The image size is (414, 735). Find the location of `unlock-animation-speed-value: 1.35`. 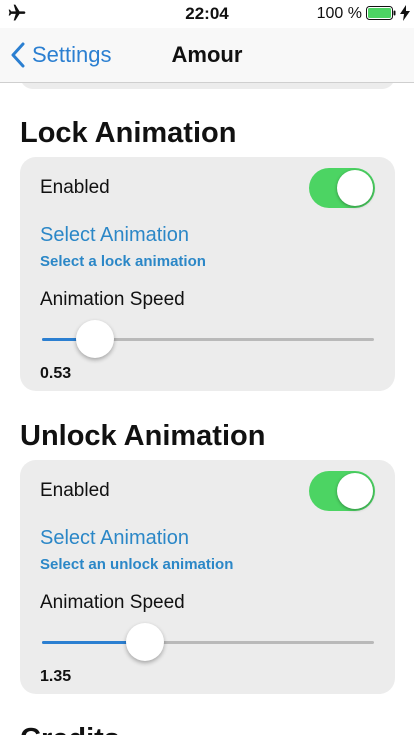

unlock-animation-speed-value: 1.35 is located at coordinates (56, 676).